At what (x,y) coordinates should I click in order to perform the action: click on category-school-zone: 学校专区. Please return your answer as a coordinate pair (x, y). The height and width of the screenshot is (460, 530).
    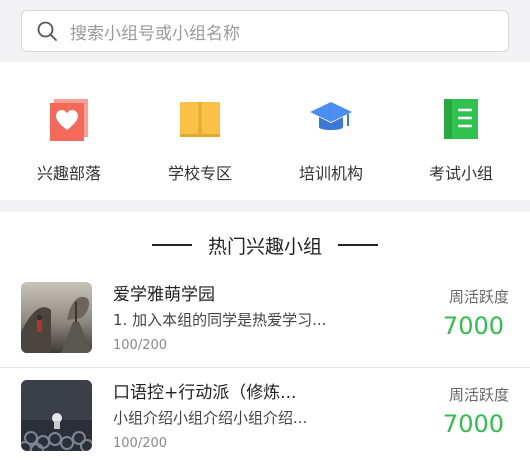
    Looking at the image, I should click on (200, 131).